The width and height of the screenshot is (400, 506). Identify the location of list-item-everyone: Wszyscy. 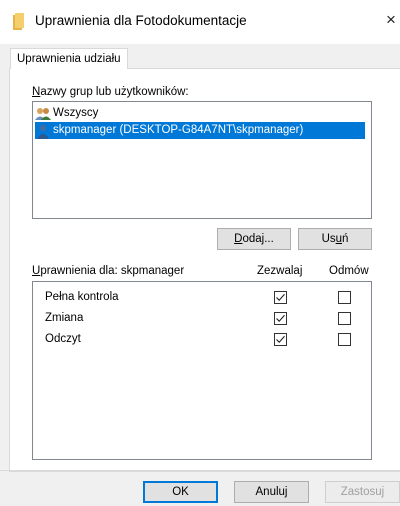
(66, 113).